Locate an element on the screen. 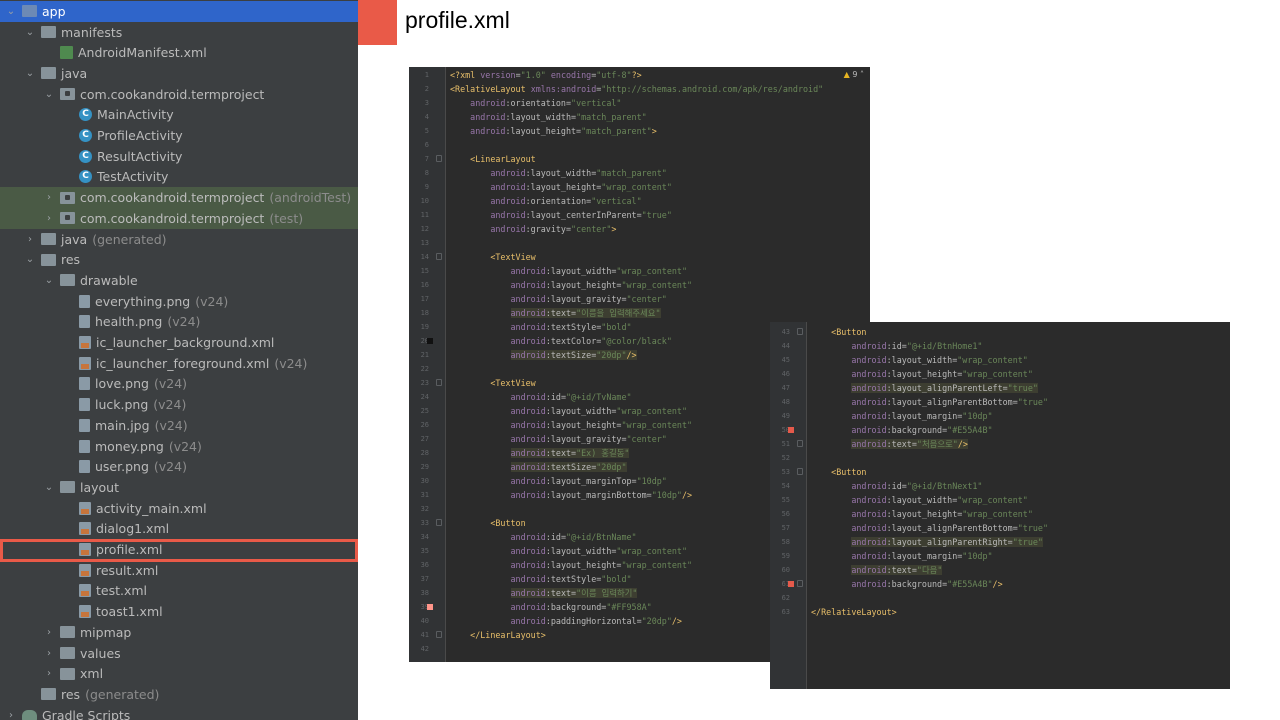 This screenshot has width=1280, height=720. tree-item: › xml is located at coordinates (179, 673).